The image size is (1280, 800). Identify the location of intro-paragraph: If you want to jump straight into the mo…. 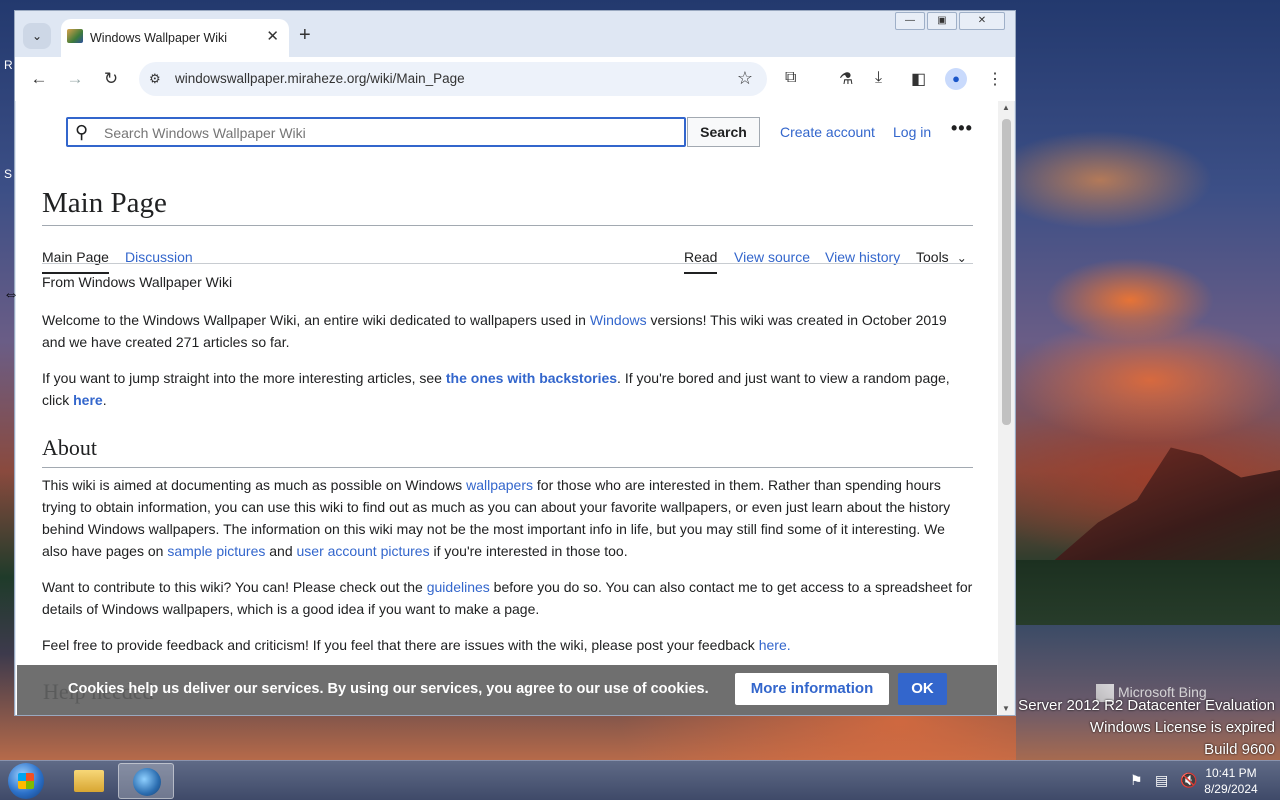
(496, 389).